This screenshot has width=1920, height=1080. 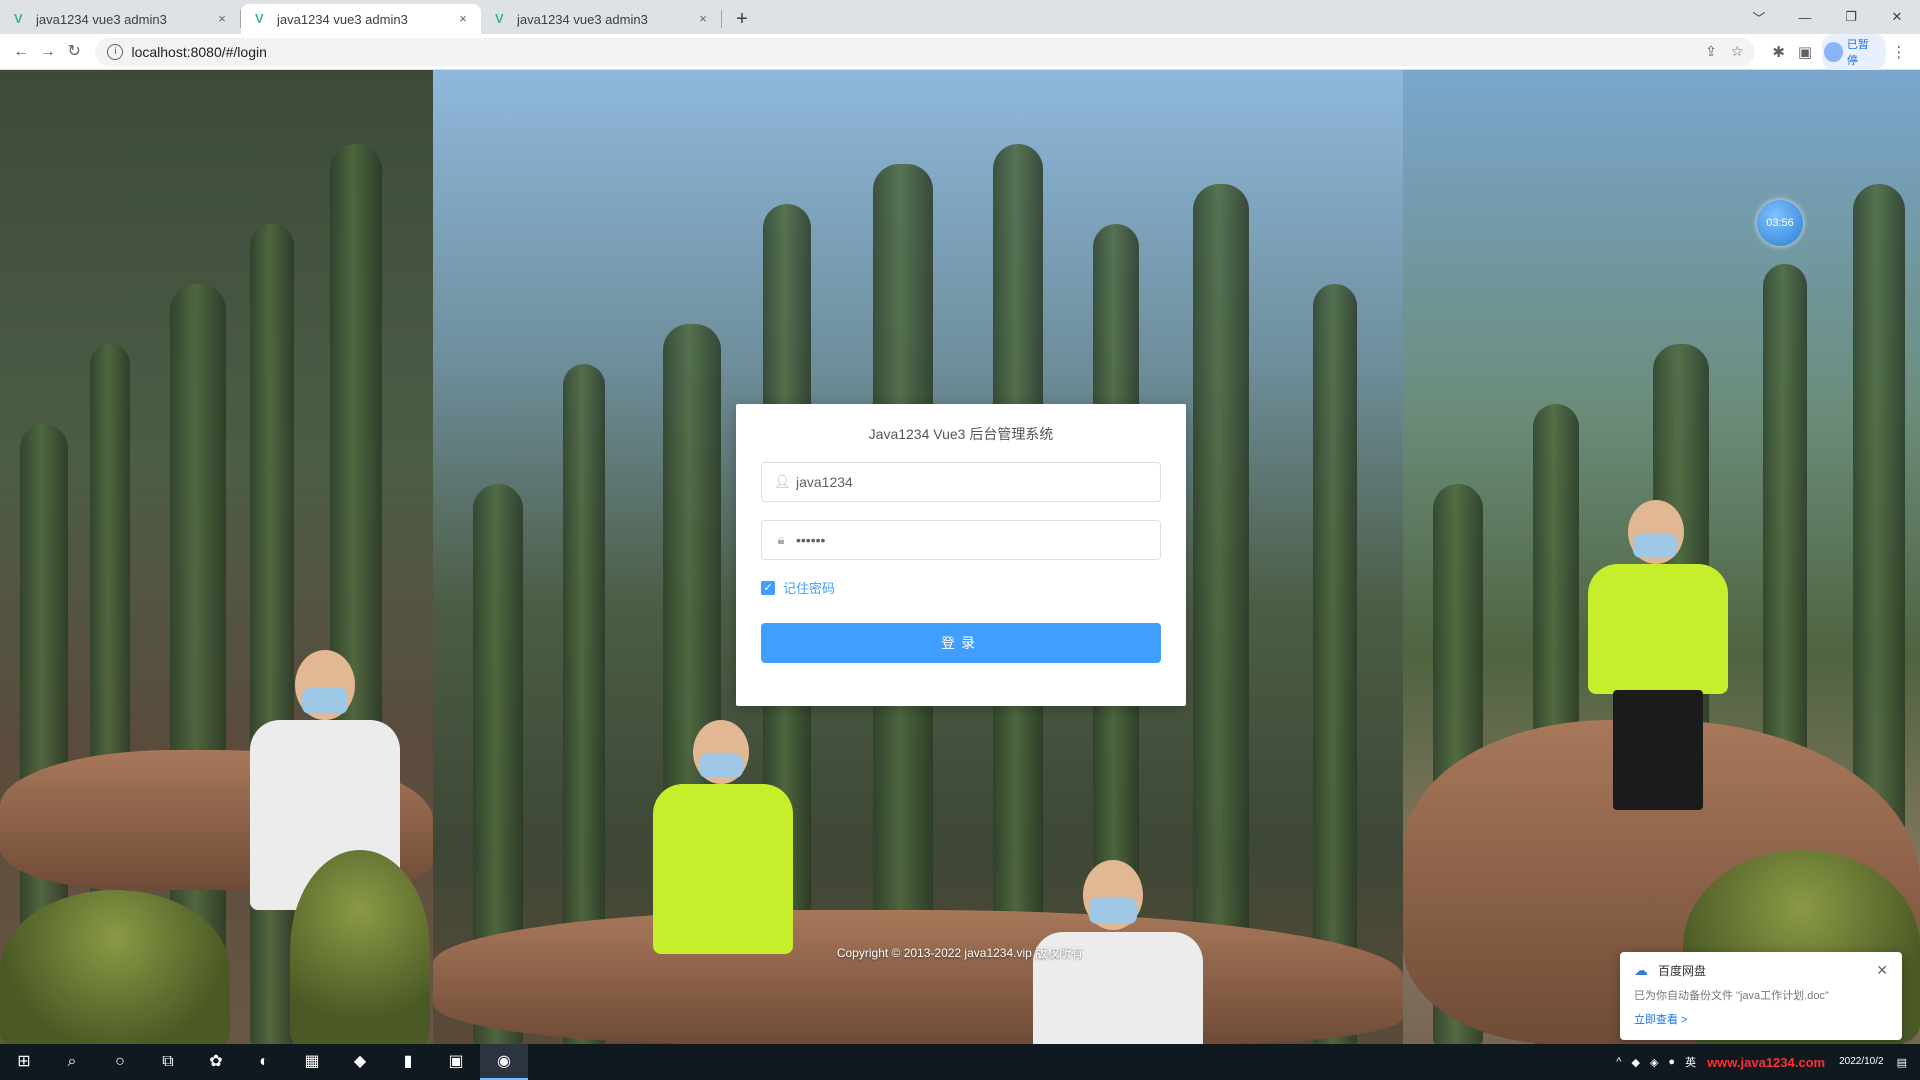 I want to click on file-icon: ▮, so click(x=408, y=1062).